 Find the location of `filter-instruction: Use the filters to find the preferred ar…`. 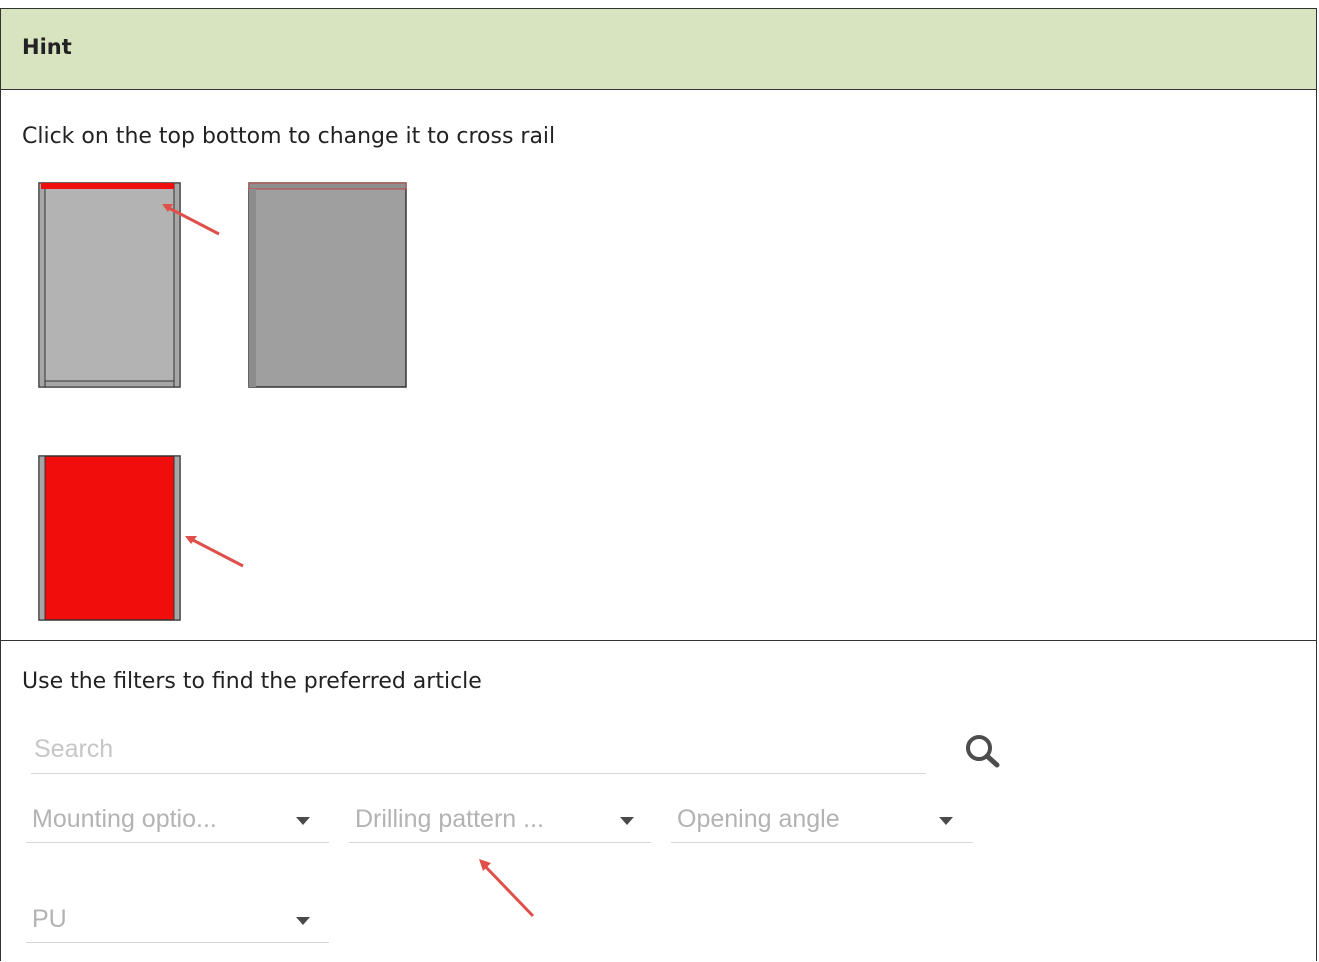

filter-instruction: Use the filters to find the preferred ar… is located at coordinates (252, 681).